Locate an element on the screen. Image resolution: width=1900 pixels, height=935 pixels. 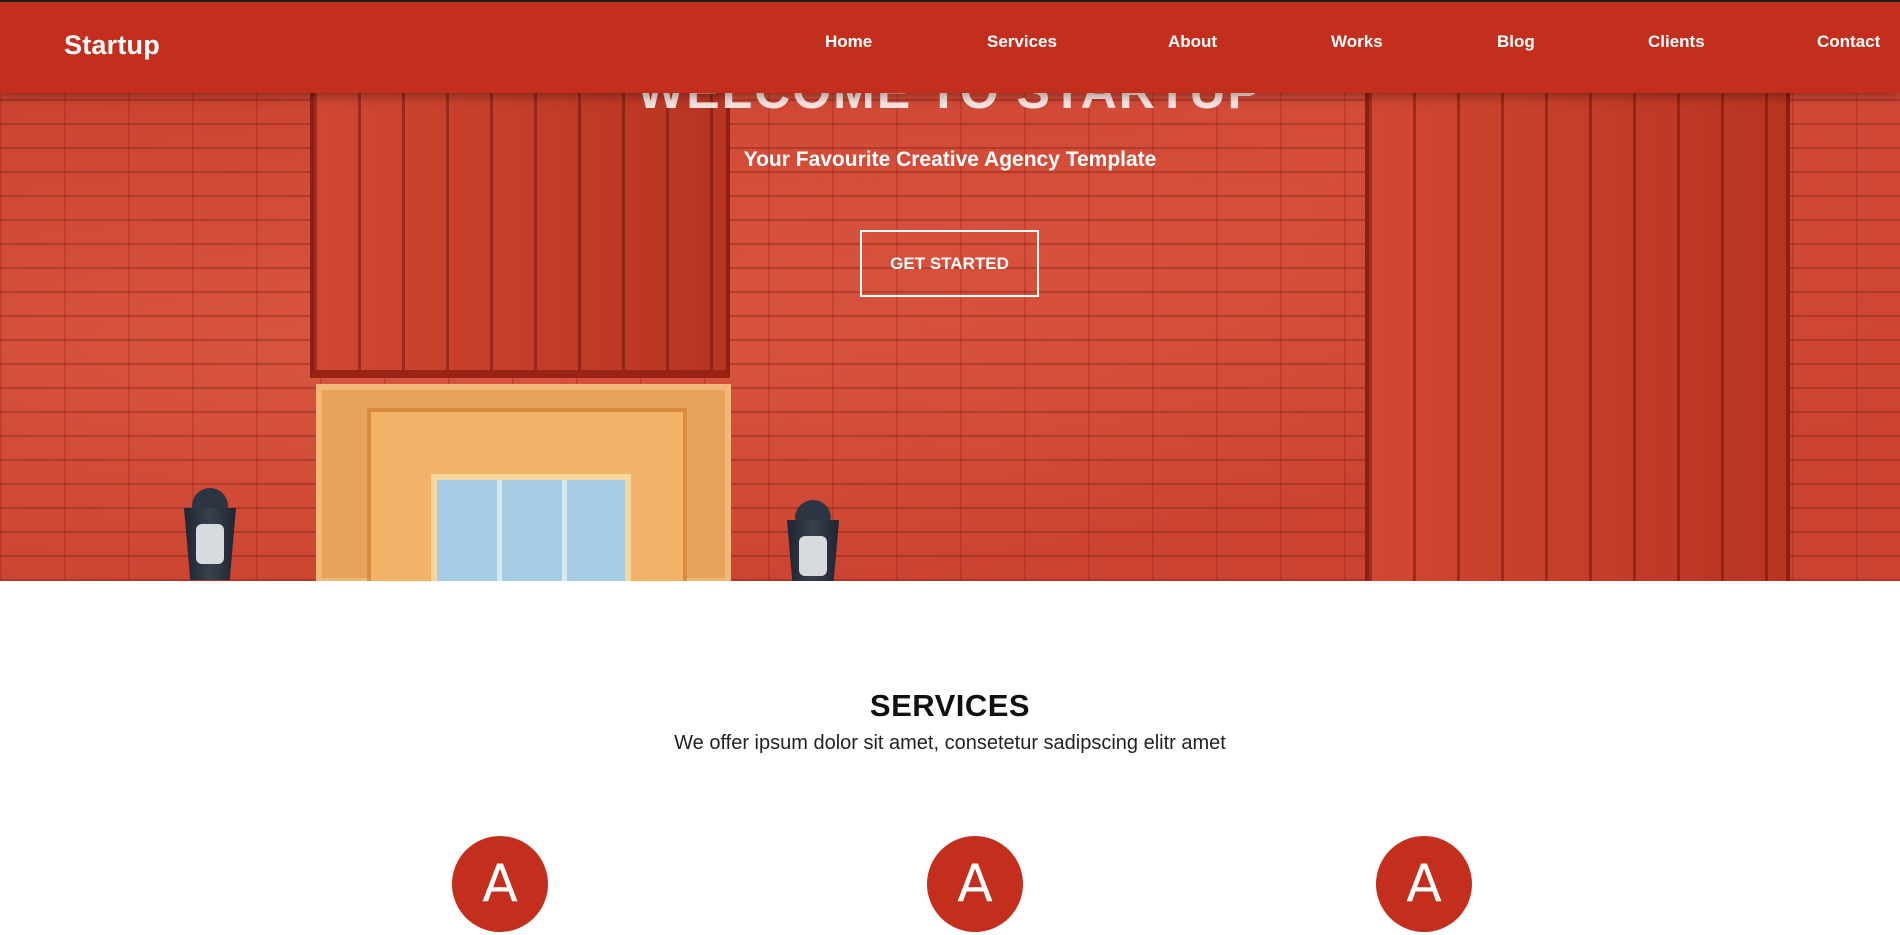
nav-item-blog: Blog is located at coordinates (1516, 42).